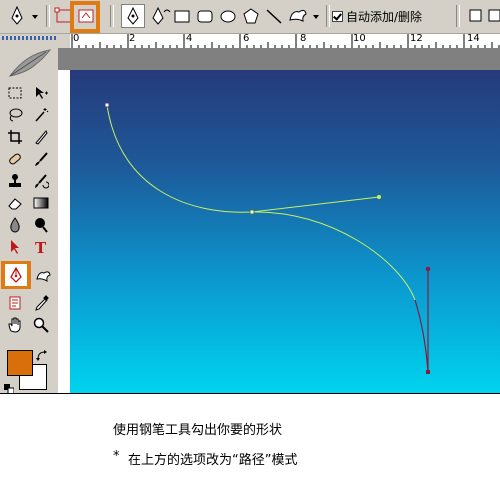 The width and height of the screenshot is (500, 500). What do you see at coordinates (228, 16) in the screenshot?
I see `ellipse-icon` at bounding box center [228, 16].